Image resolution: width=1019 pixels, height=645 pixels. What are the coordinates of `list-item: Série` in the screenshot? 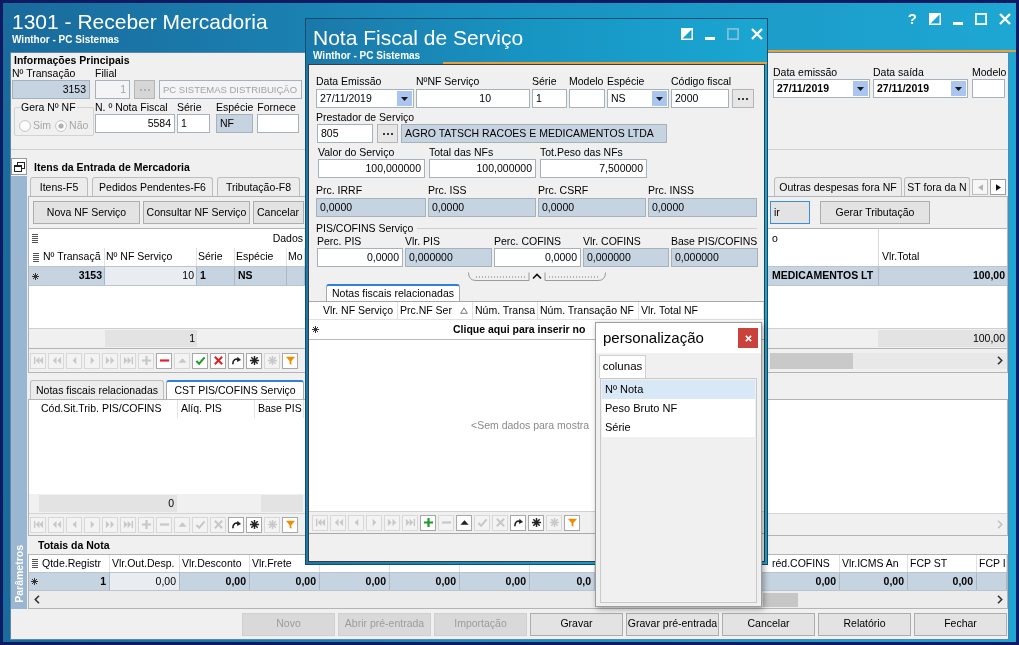 It's located at (678, 427).